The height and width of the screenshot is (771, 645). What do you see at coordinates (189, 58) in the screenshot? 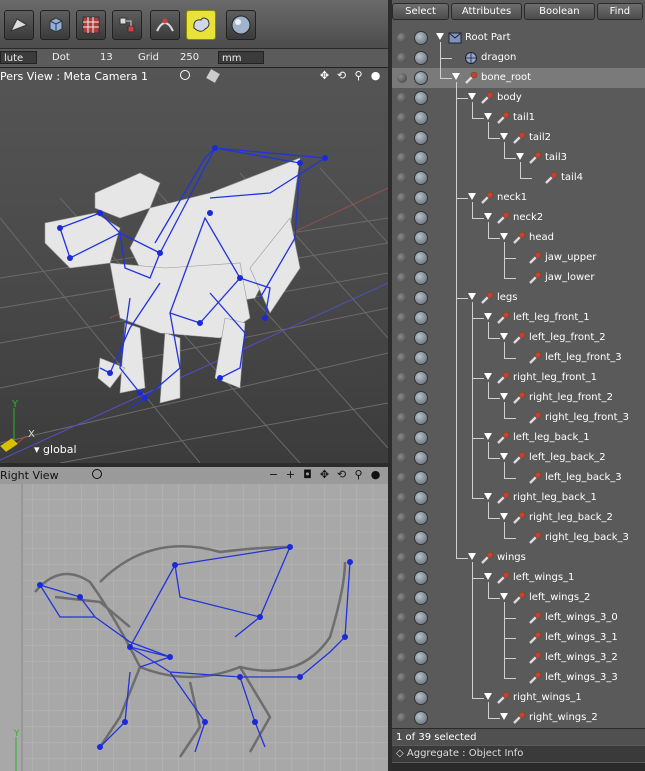
I see `grid-value: 250` at bounding box center [189, 58].